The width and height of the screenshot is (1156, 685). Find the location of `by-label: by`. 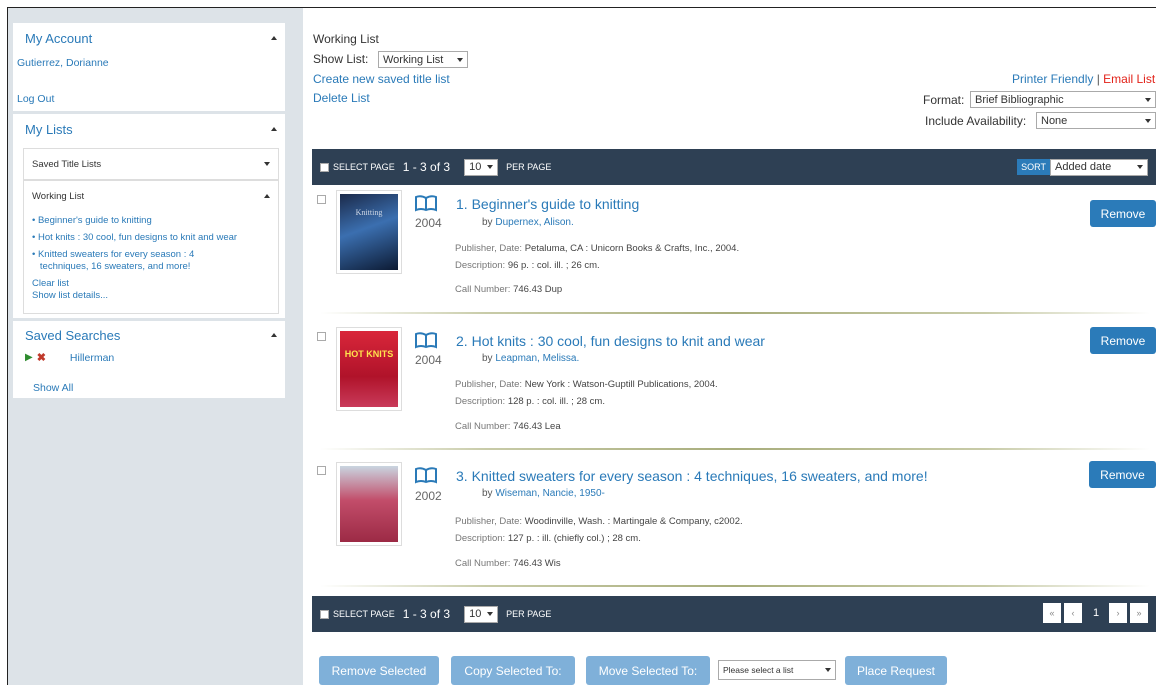

by-label: by is located at coordinates (487, 493).